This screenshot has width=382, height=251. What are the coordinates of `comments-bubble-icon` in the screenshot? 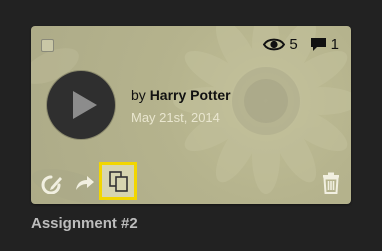 It's located at (318, 44).